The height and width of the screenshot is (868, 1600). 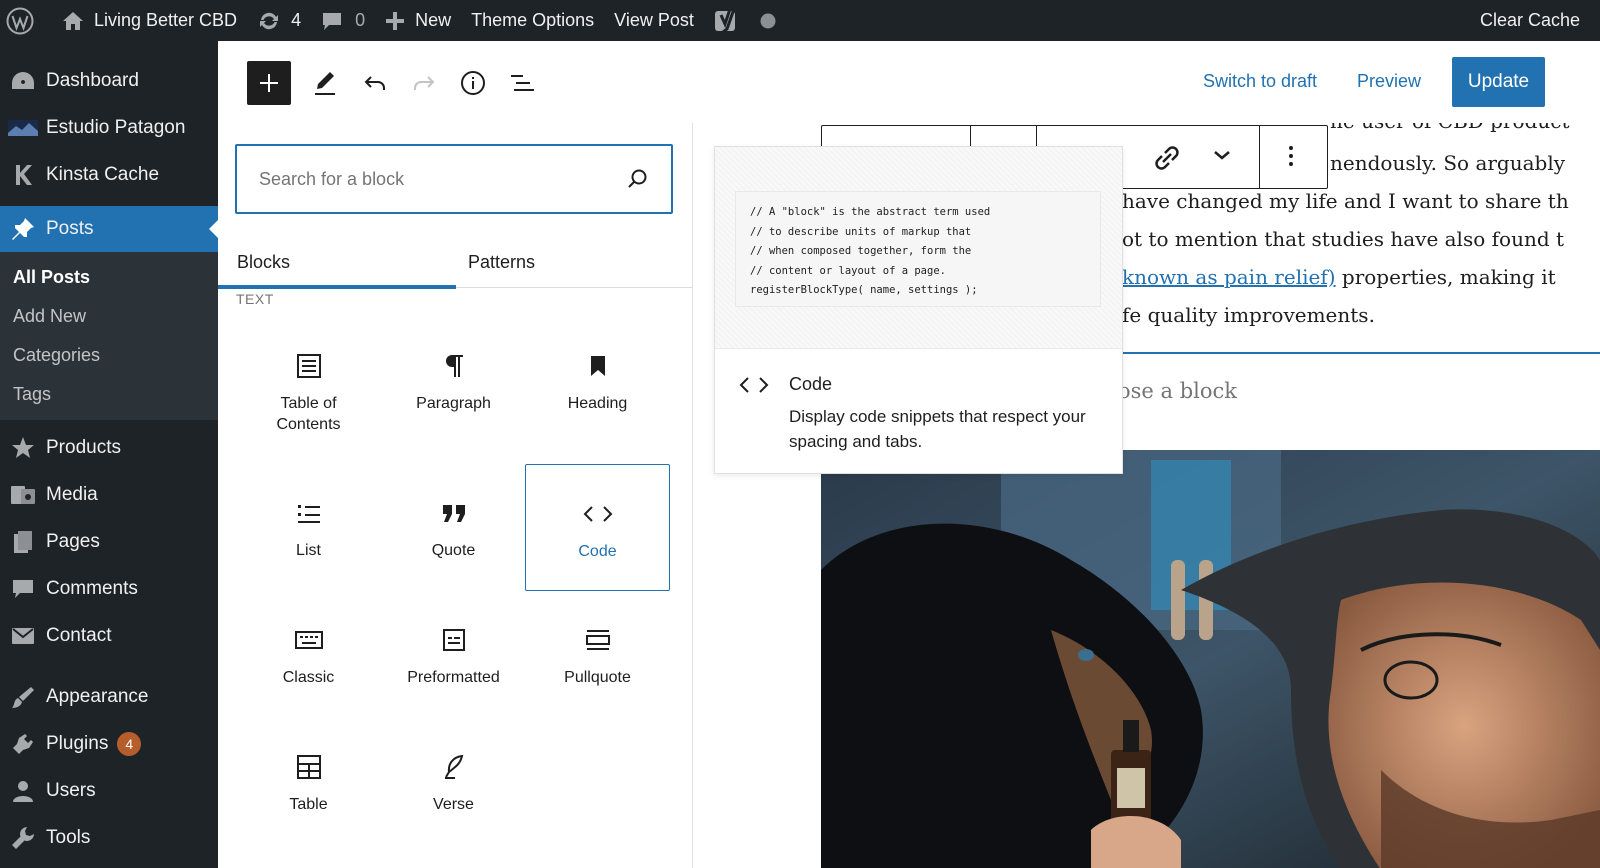 What do you see at coordinates (308, 539) in the screenshot?
I see `block-item-list: List` at bounding box center [308, 539].